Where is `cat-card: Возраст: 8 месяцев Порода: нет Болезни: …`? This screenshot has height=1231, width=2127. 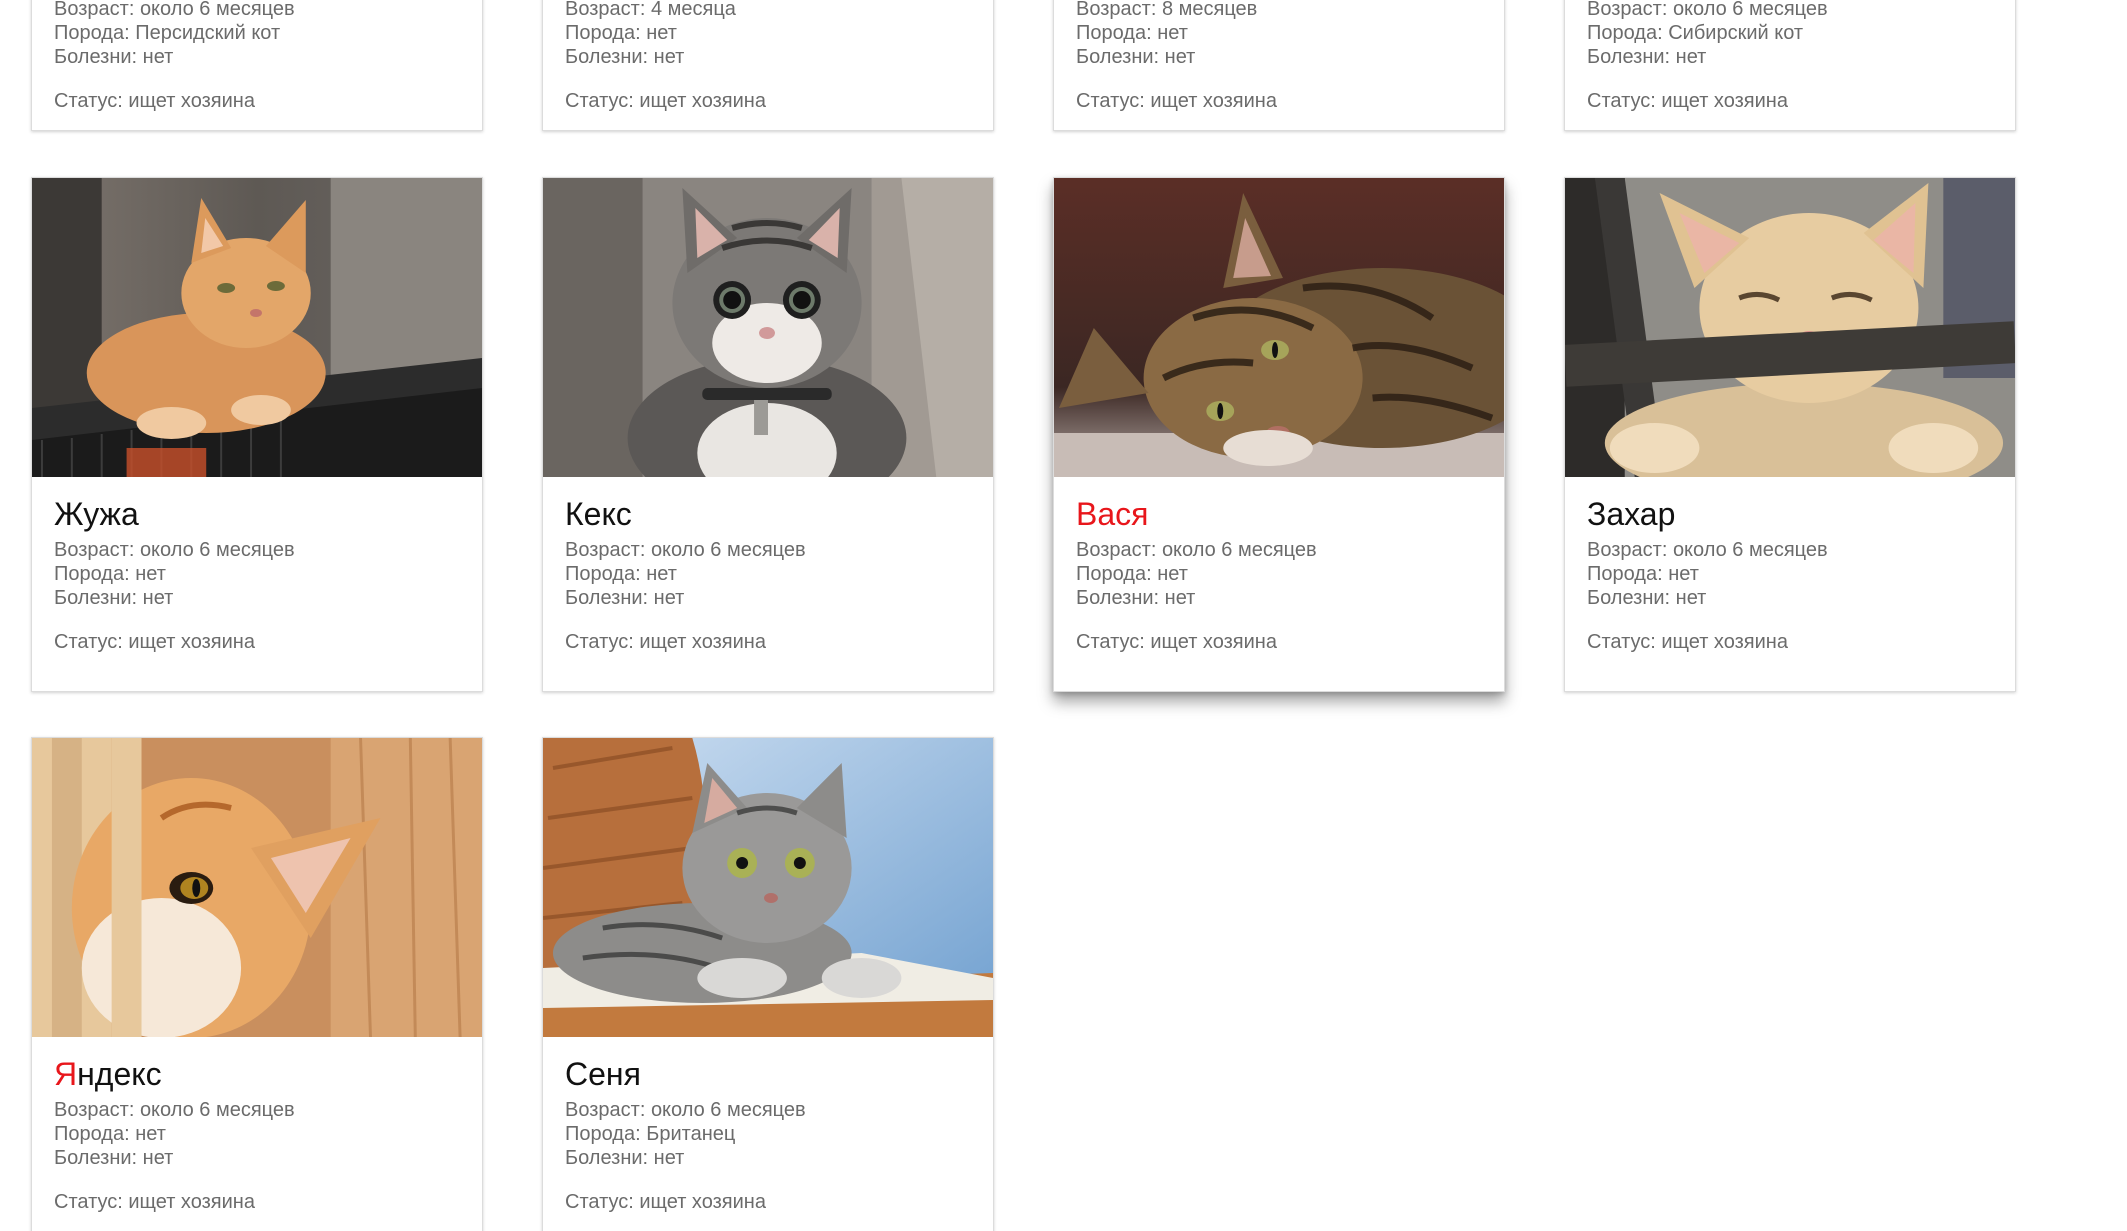 cat-card: Возраст: 8 месяцев Порода: нет Болезни: … is located at coordinates (1279, 65).